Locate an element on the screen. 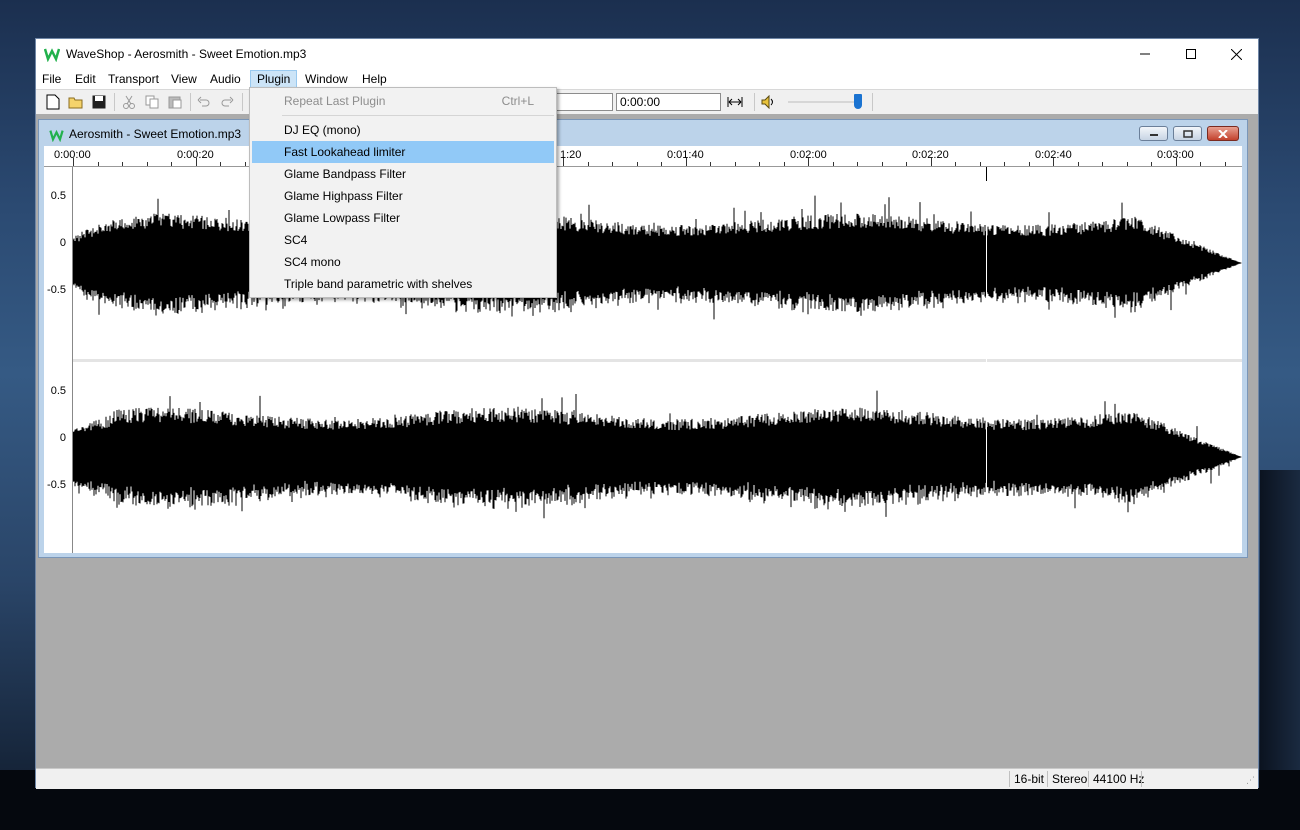 The height and width of the screenshot is (830, 1300). menu-item-fast-lookahead-limiter: Fast Lookahead limiter is located at coordinates (403, 152).